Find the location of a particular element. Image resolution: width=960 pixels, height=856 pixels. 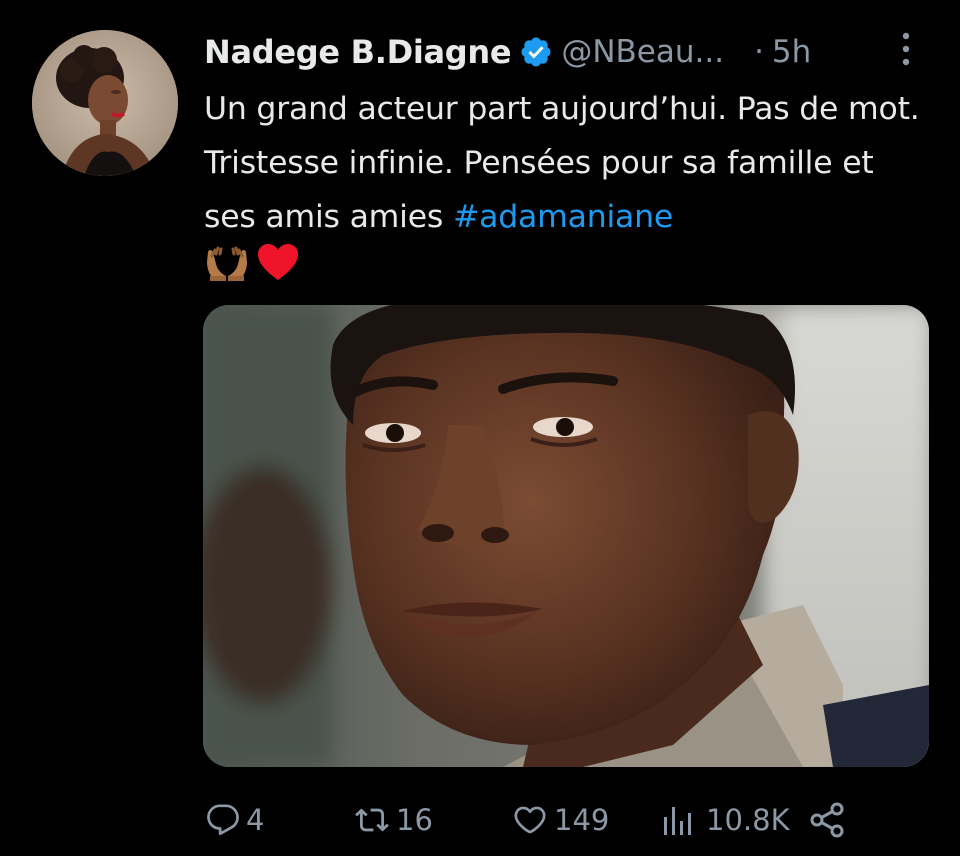

verified-badge-icon is located at coordinates (536, 52).